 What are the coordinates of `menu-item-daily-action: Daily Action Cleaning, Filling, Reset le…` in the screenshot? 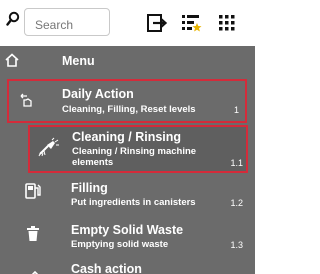 It's located at (127, 101).